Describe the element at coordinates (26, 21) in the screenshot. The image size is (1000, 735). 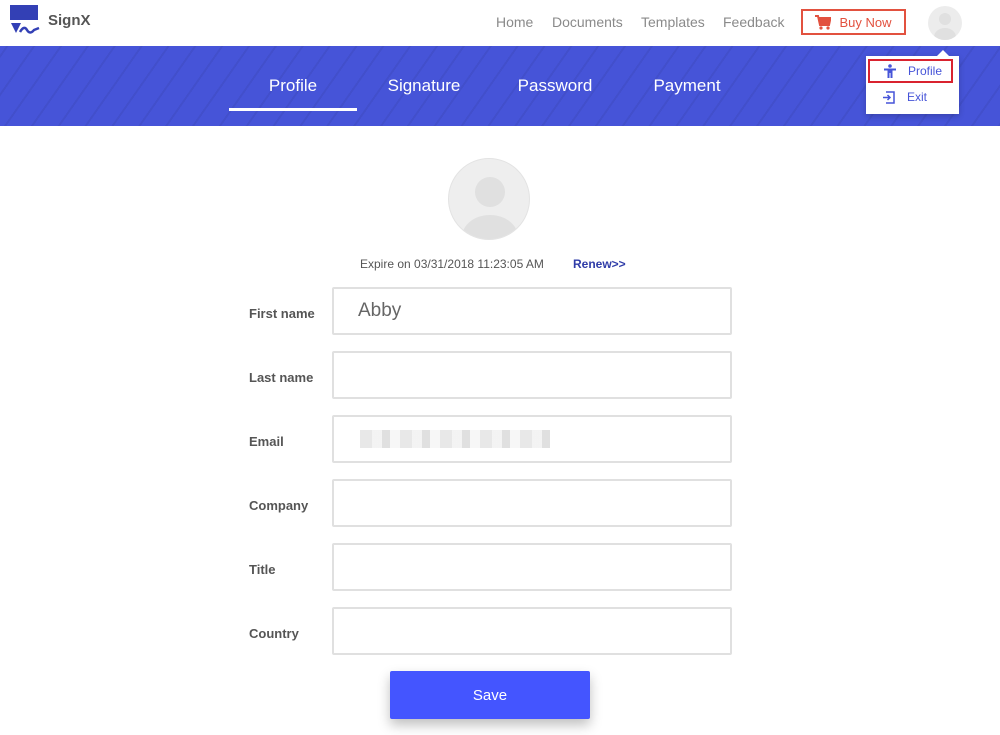
I see `signx-logo-icon` at that location.